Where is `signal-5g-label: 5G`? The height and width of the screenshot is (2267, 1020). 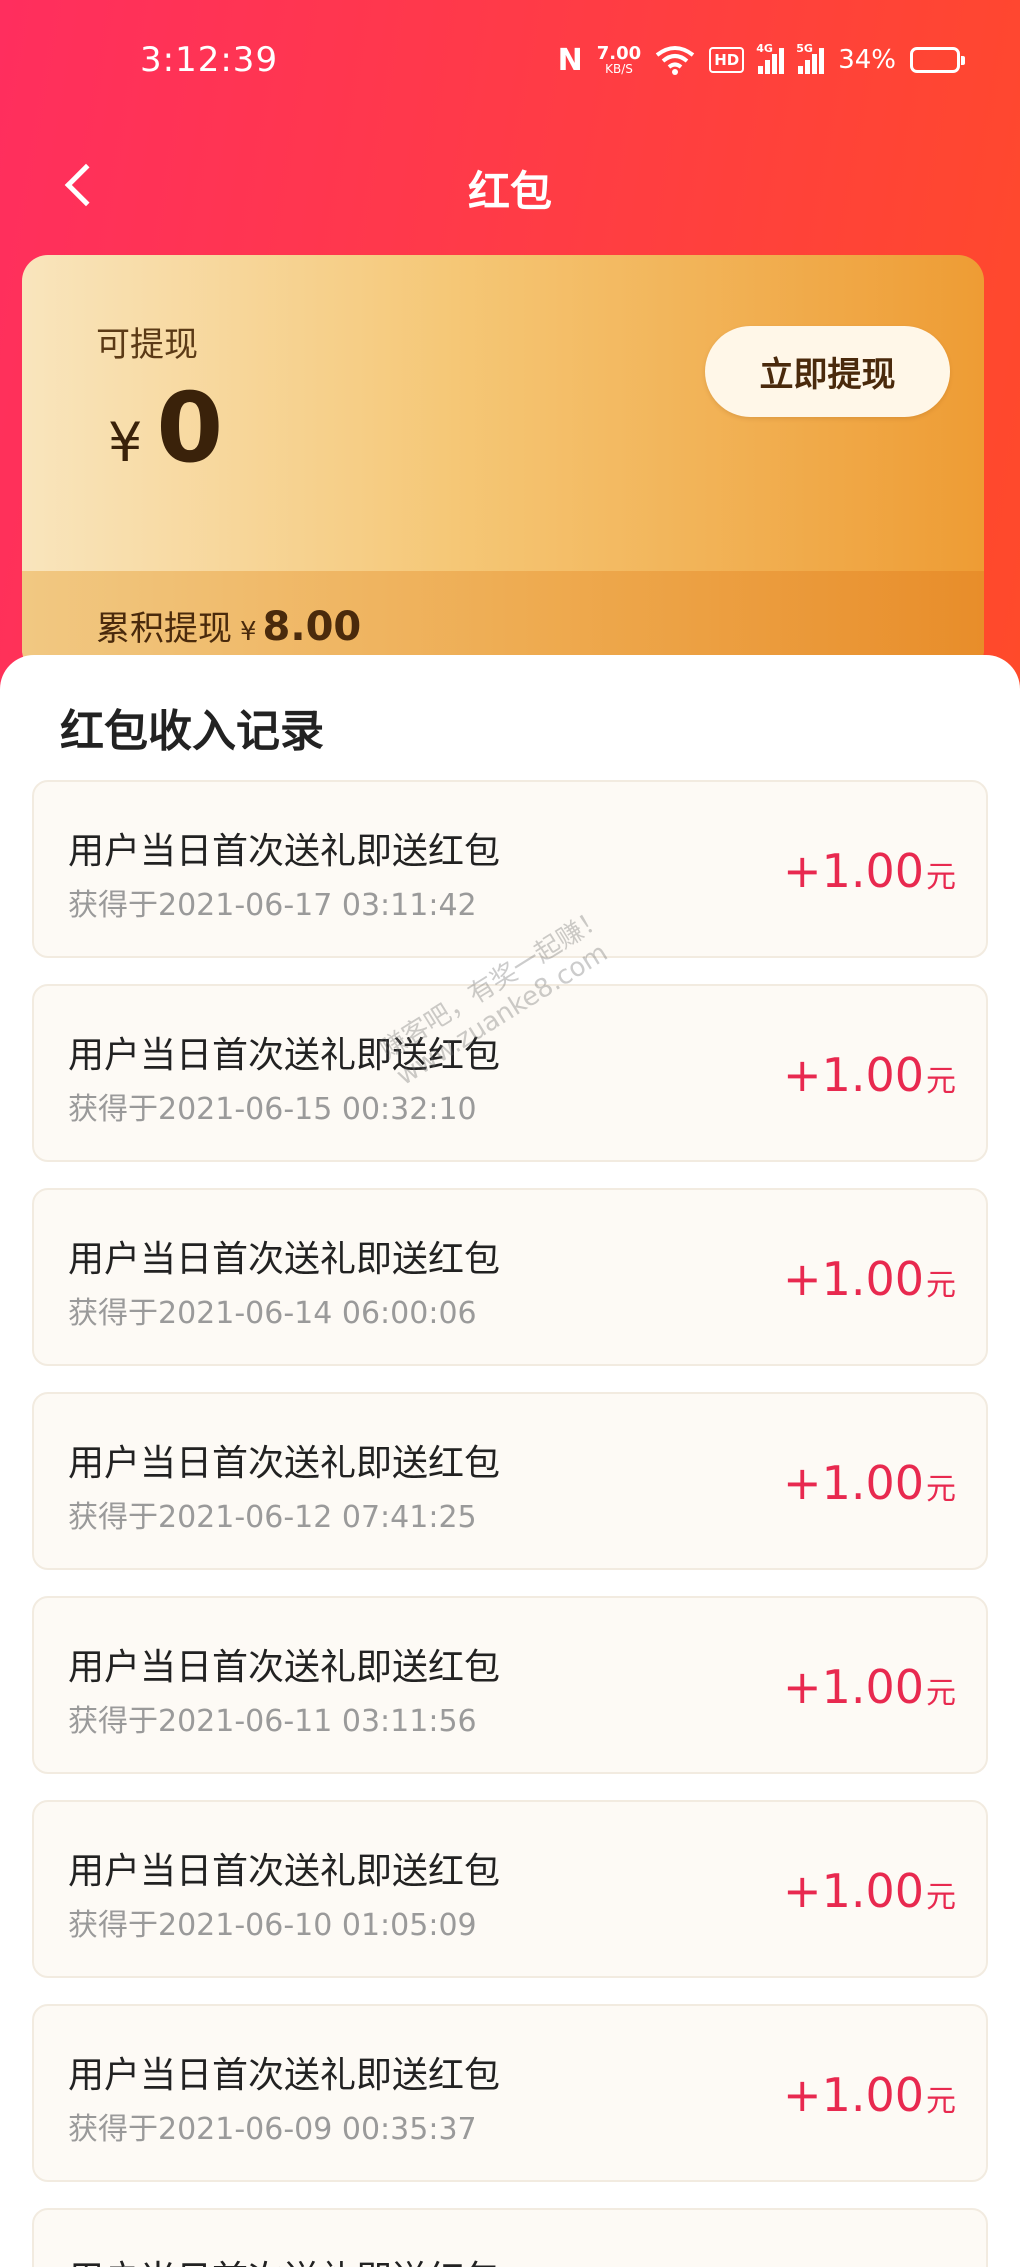
signal-5g-label: 5G is located at coordinates (804, 48).